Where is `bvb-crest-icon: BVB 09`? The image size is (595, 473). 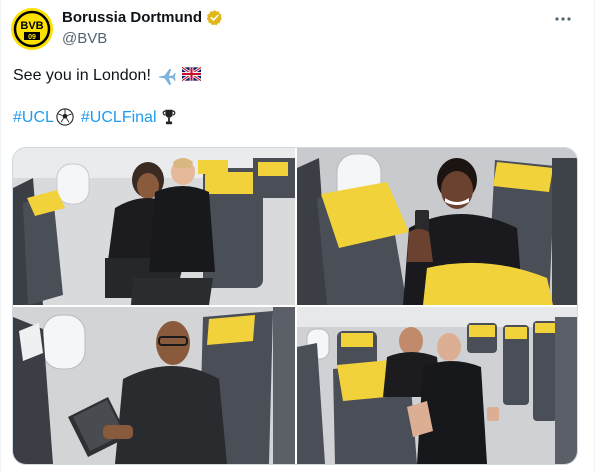
bvb-crest-icon: BVB 09 is located at coordinates (32, 29).